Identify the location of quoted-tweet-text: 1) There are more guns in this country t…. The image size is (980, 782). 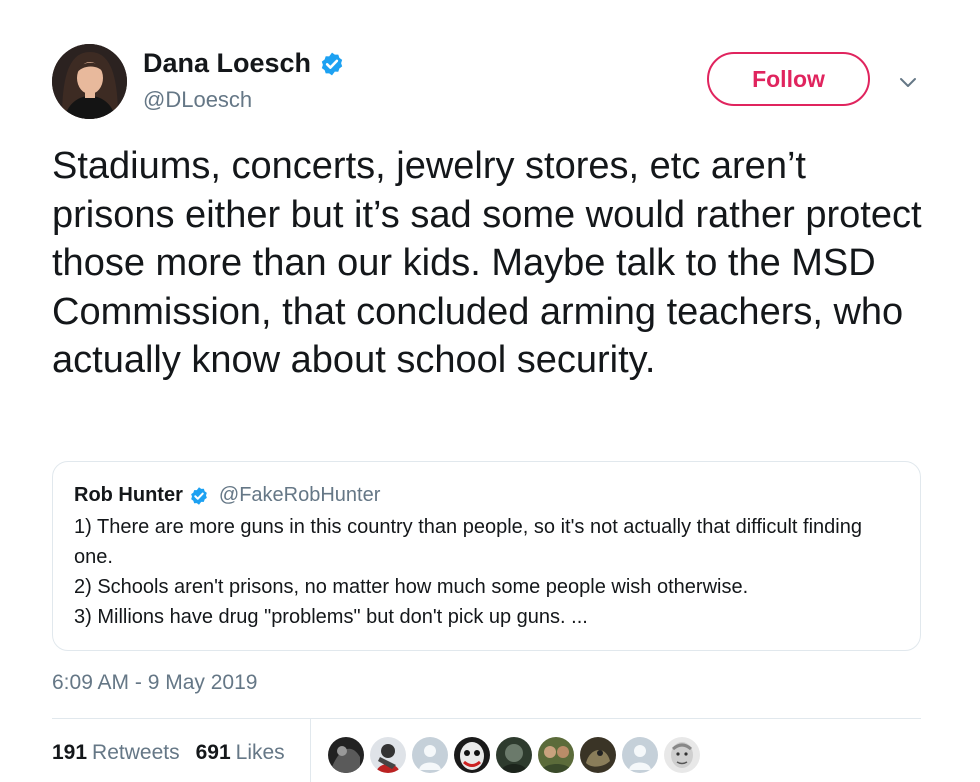
(487, 572).